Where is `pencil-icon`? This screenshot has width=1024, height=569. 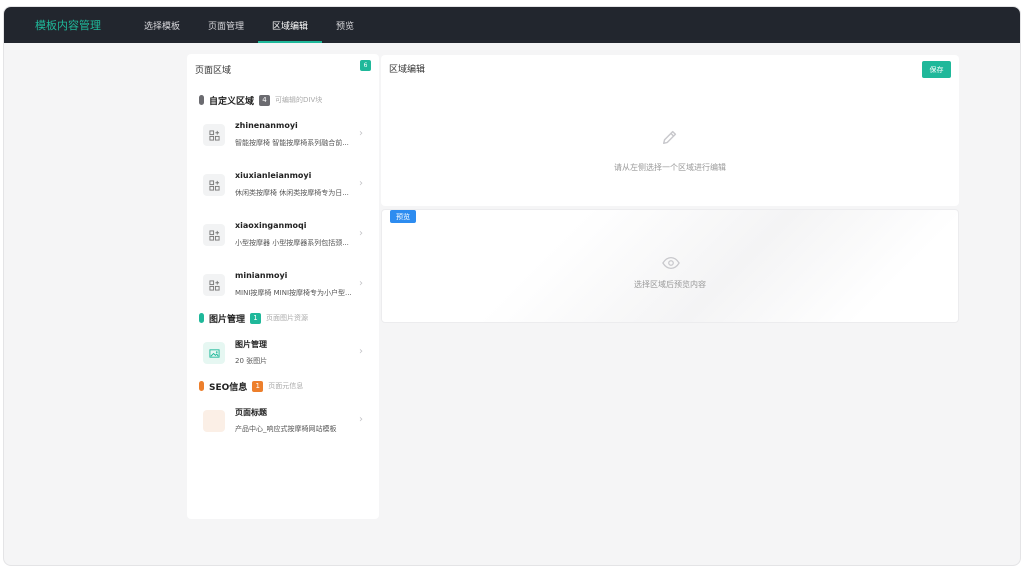 pencil-icon is located at coordinates (670, 139).